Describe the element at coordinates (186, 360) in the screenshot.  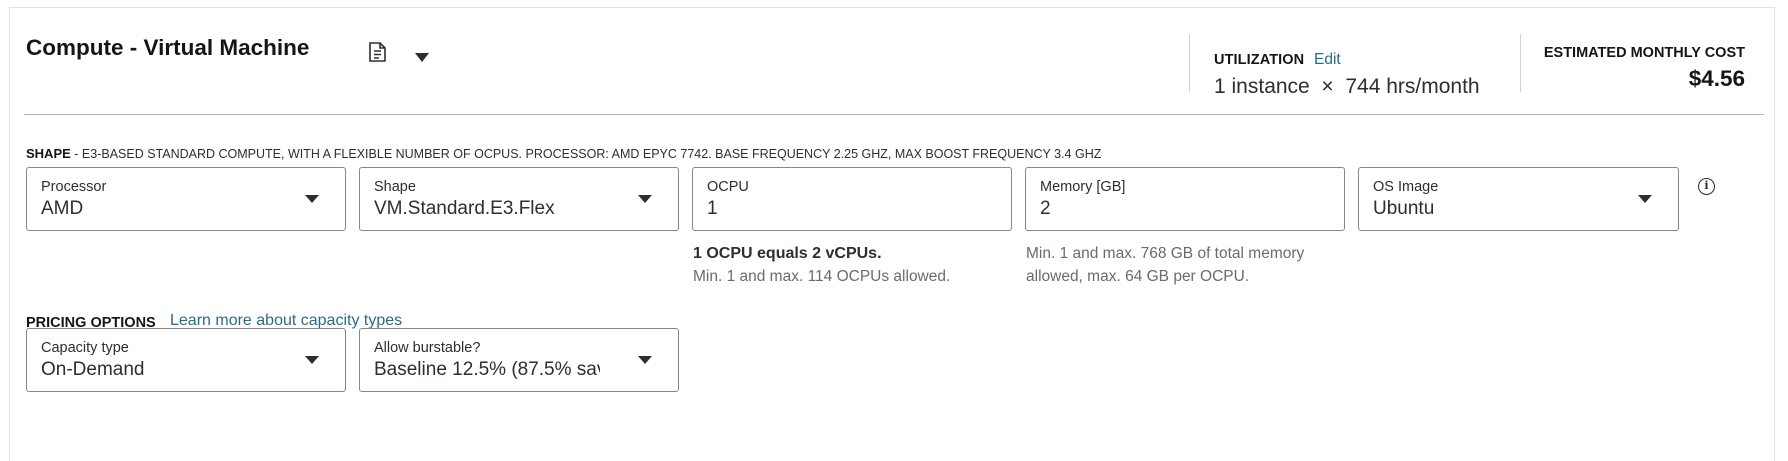
I see `capacity-type-select: Capacity type On-Demand` at that location.